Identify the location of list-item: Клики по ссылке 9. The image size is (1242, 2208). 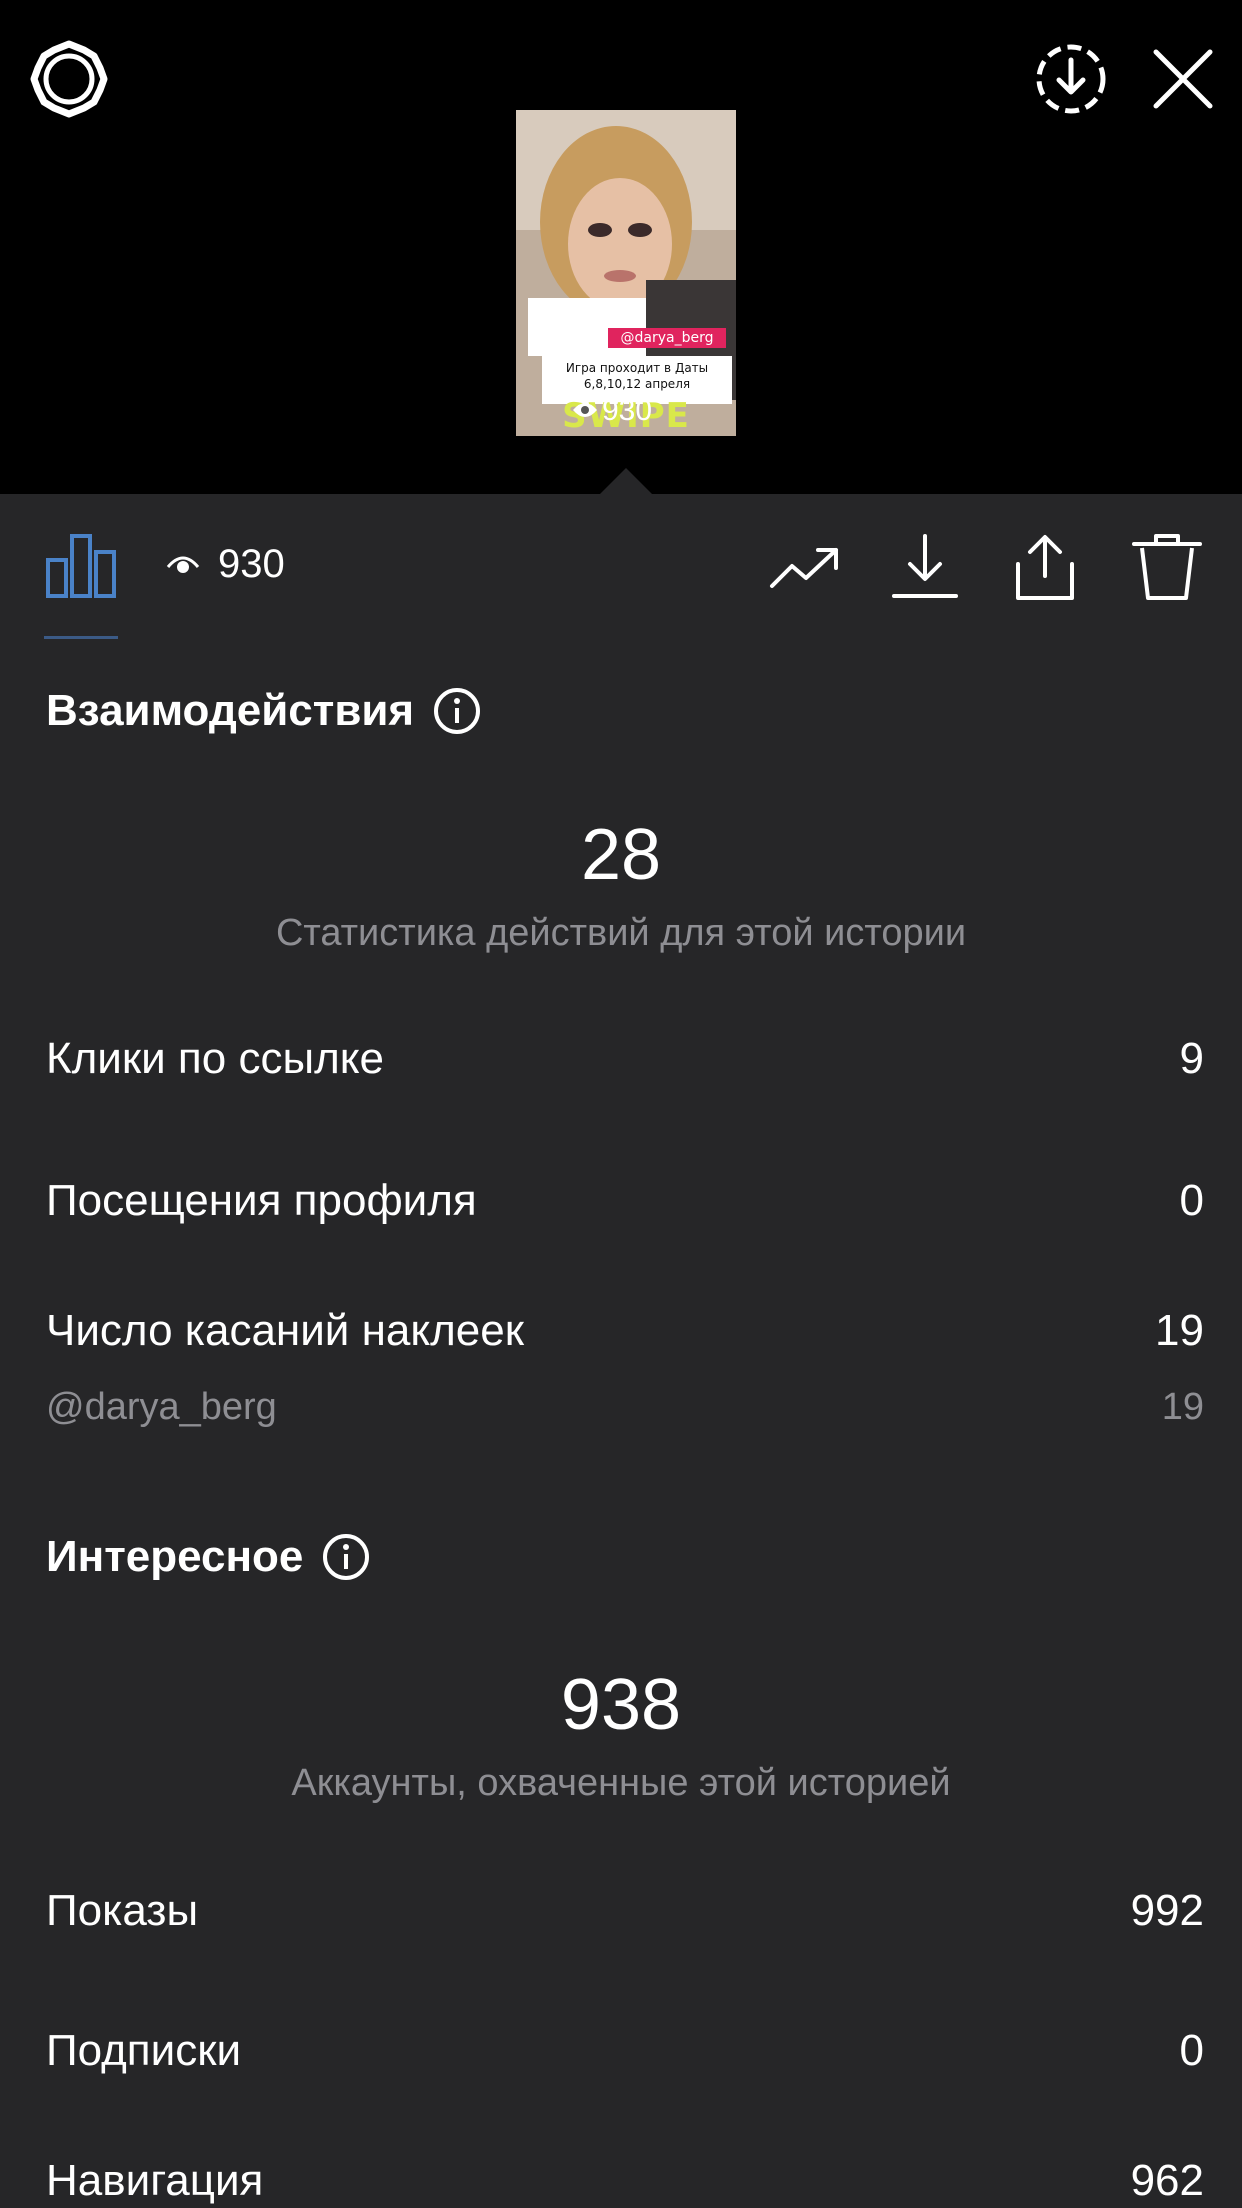
(625, 1059).